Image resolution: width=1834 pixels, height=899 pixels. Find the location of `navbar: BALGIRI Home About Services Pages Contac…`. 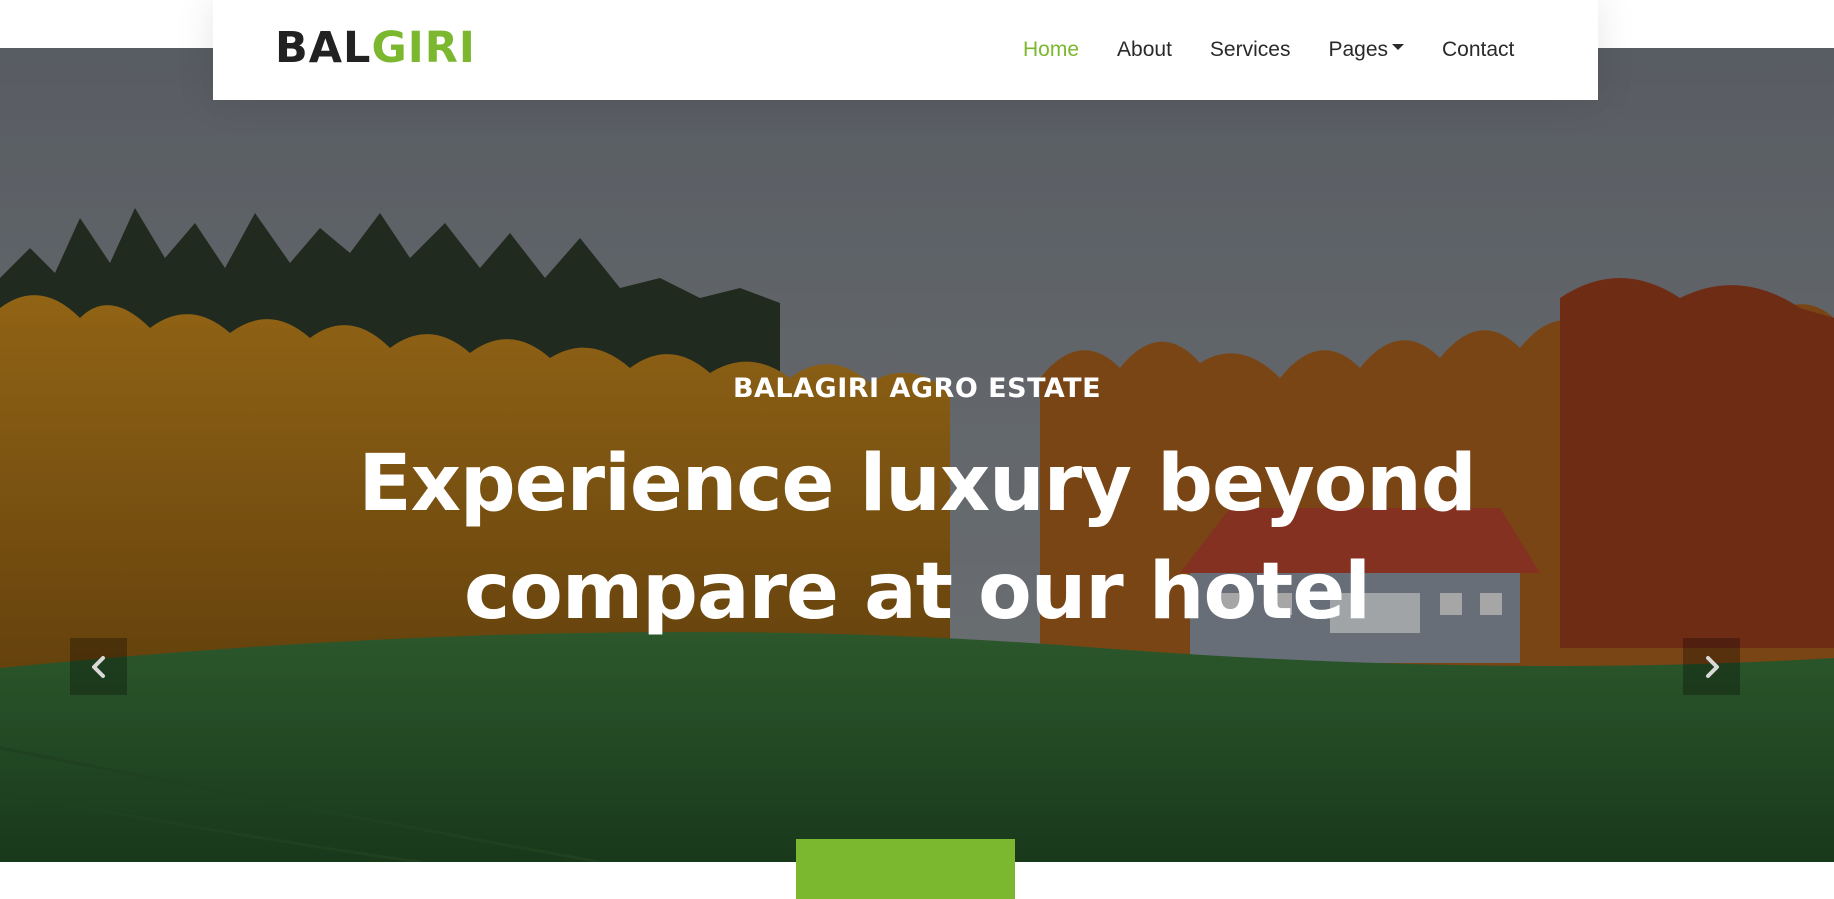

navbar: BALGIRI Home About Services Pages Contac… is located at coordinates (905, 50).